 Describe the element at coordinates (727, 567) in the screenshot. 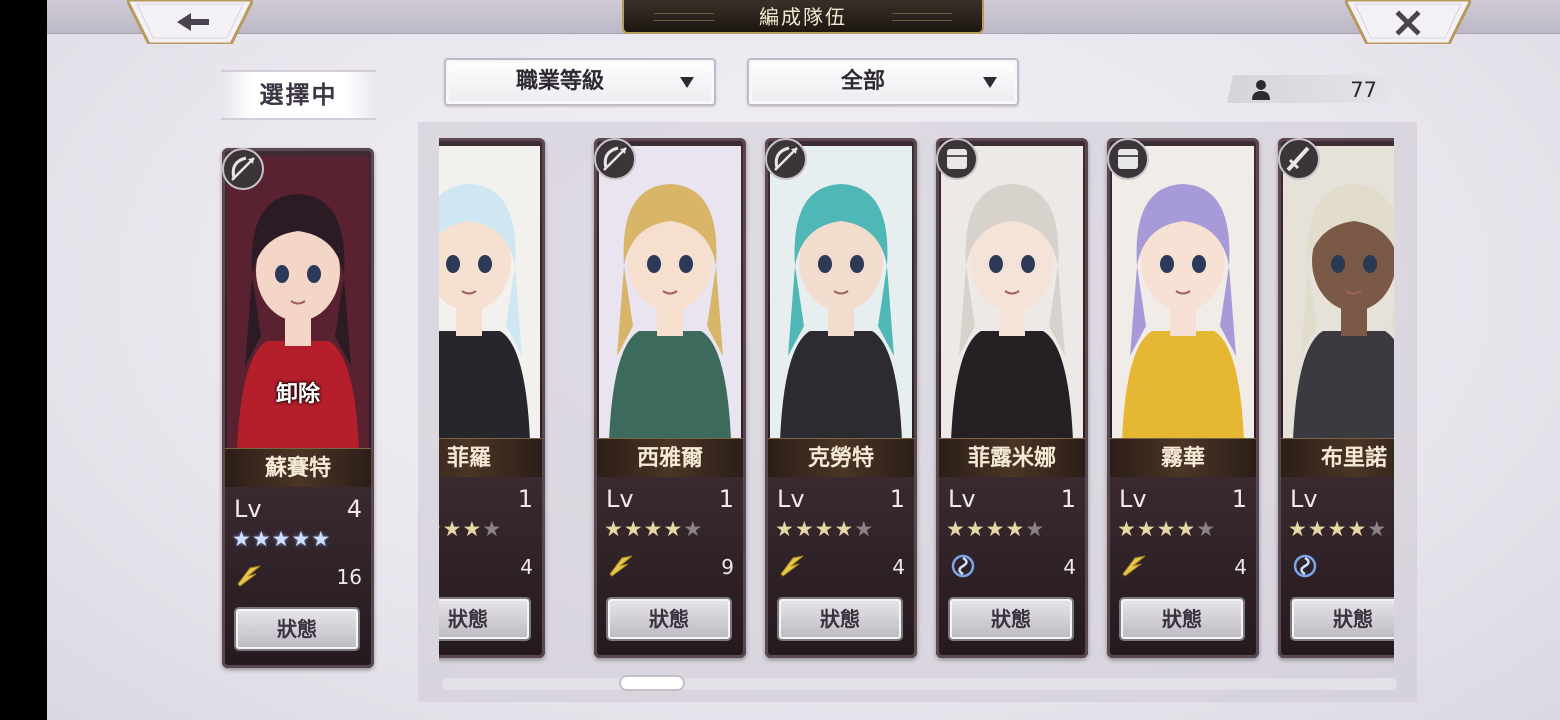

I see `element-value: 9` at that location.